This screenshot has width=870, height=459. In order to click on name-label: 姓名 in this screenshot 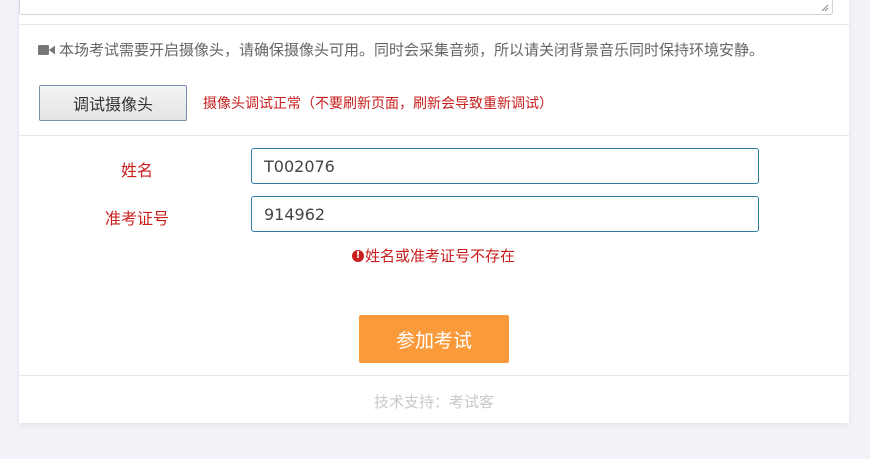, I will do `click(137, 170)`.